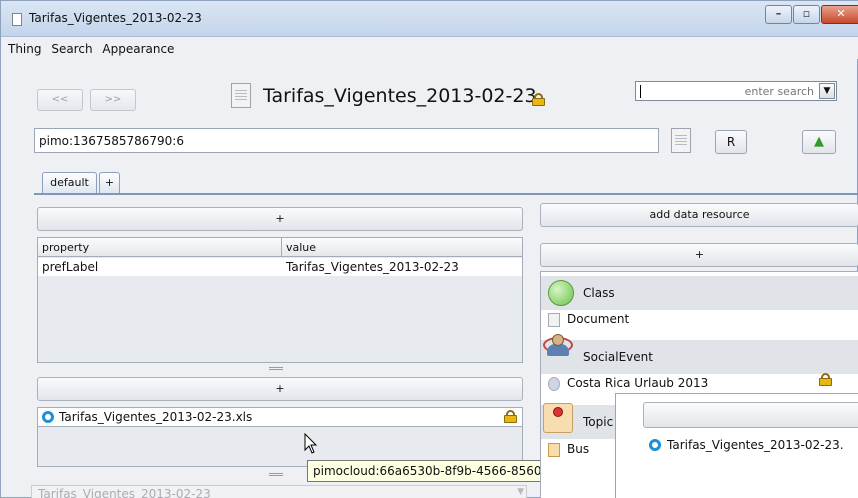 The image size is (858, 498). Describe the element at coordinates (280, 247) in the screenshot. I see `table-header: property value` at that location.